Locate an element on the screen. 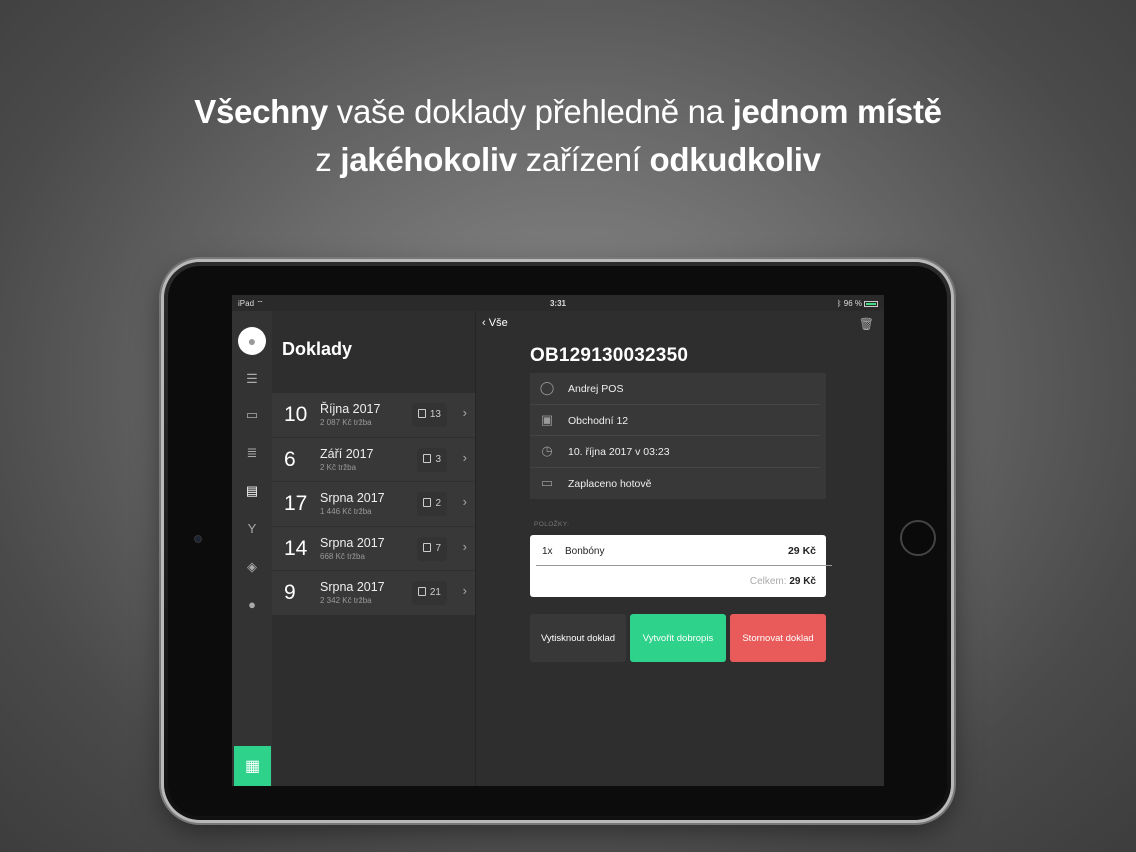 This screenshot has width=1136, height=852. headline-segment: zařízení is located at coordinates (583, 159).